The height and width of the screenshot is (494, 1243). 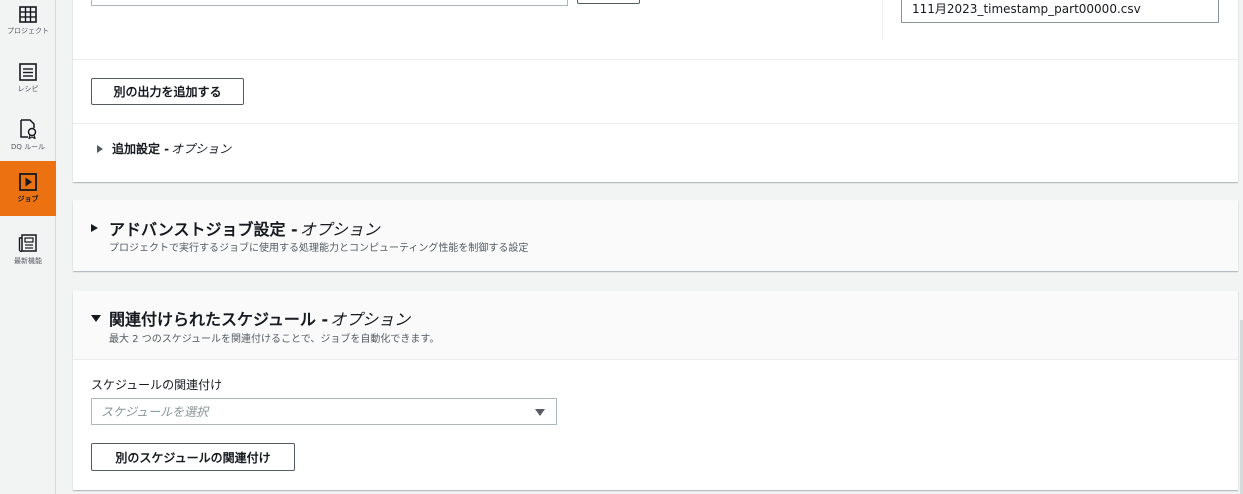 I want to click on caret-down-icon, so click(x=96, y=318).